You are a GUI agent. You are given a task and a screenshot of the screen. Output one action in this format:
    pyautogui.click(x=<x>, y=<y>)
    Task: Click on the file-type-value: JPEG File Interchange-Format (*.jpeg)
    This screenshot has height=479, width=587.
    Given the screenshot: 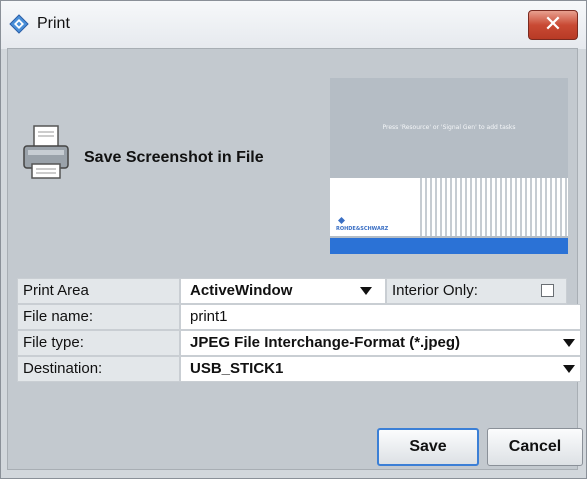 What is the action you would take?
    pyautogui.click(x=325, y=342)
    